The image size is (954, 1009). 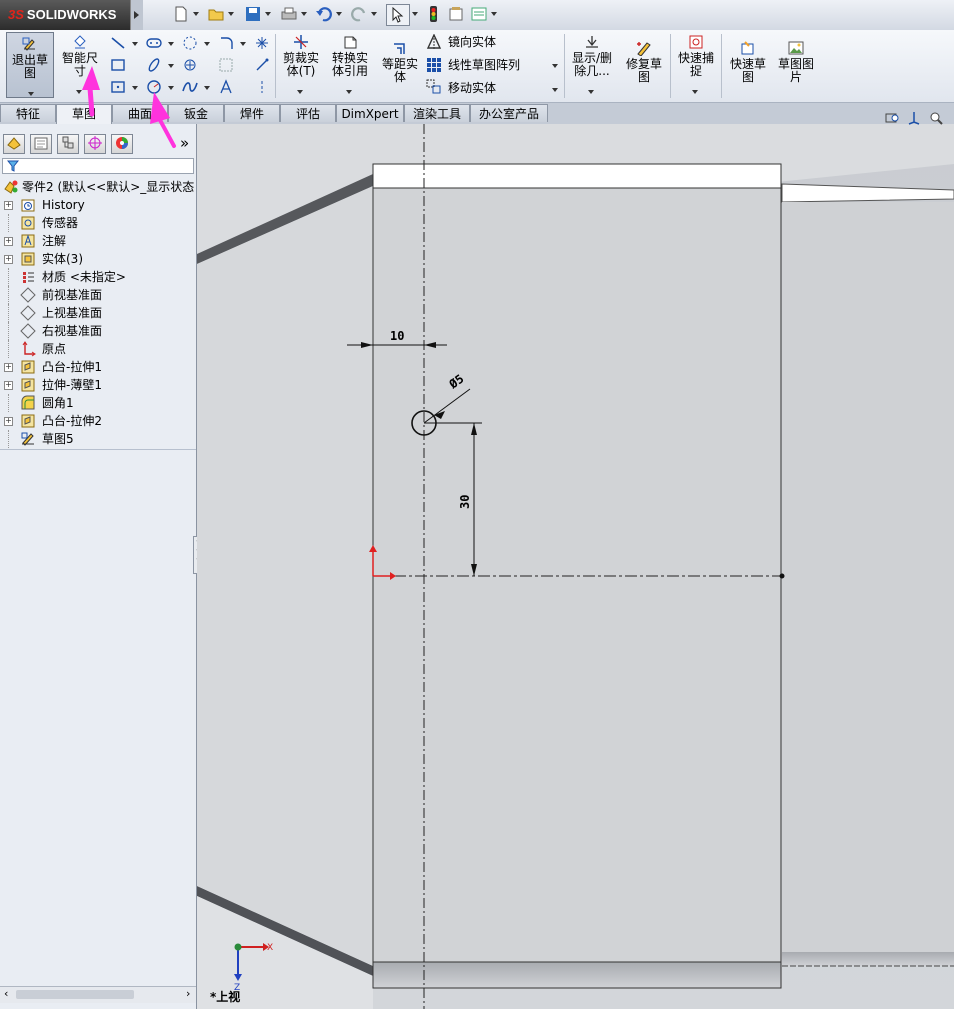 What do you see at coordinates (252, 113) in the screenshot?
I see `tab-weldments: 焊件` at bounding box center [252, 113].